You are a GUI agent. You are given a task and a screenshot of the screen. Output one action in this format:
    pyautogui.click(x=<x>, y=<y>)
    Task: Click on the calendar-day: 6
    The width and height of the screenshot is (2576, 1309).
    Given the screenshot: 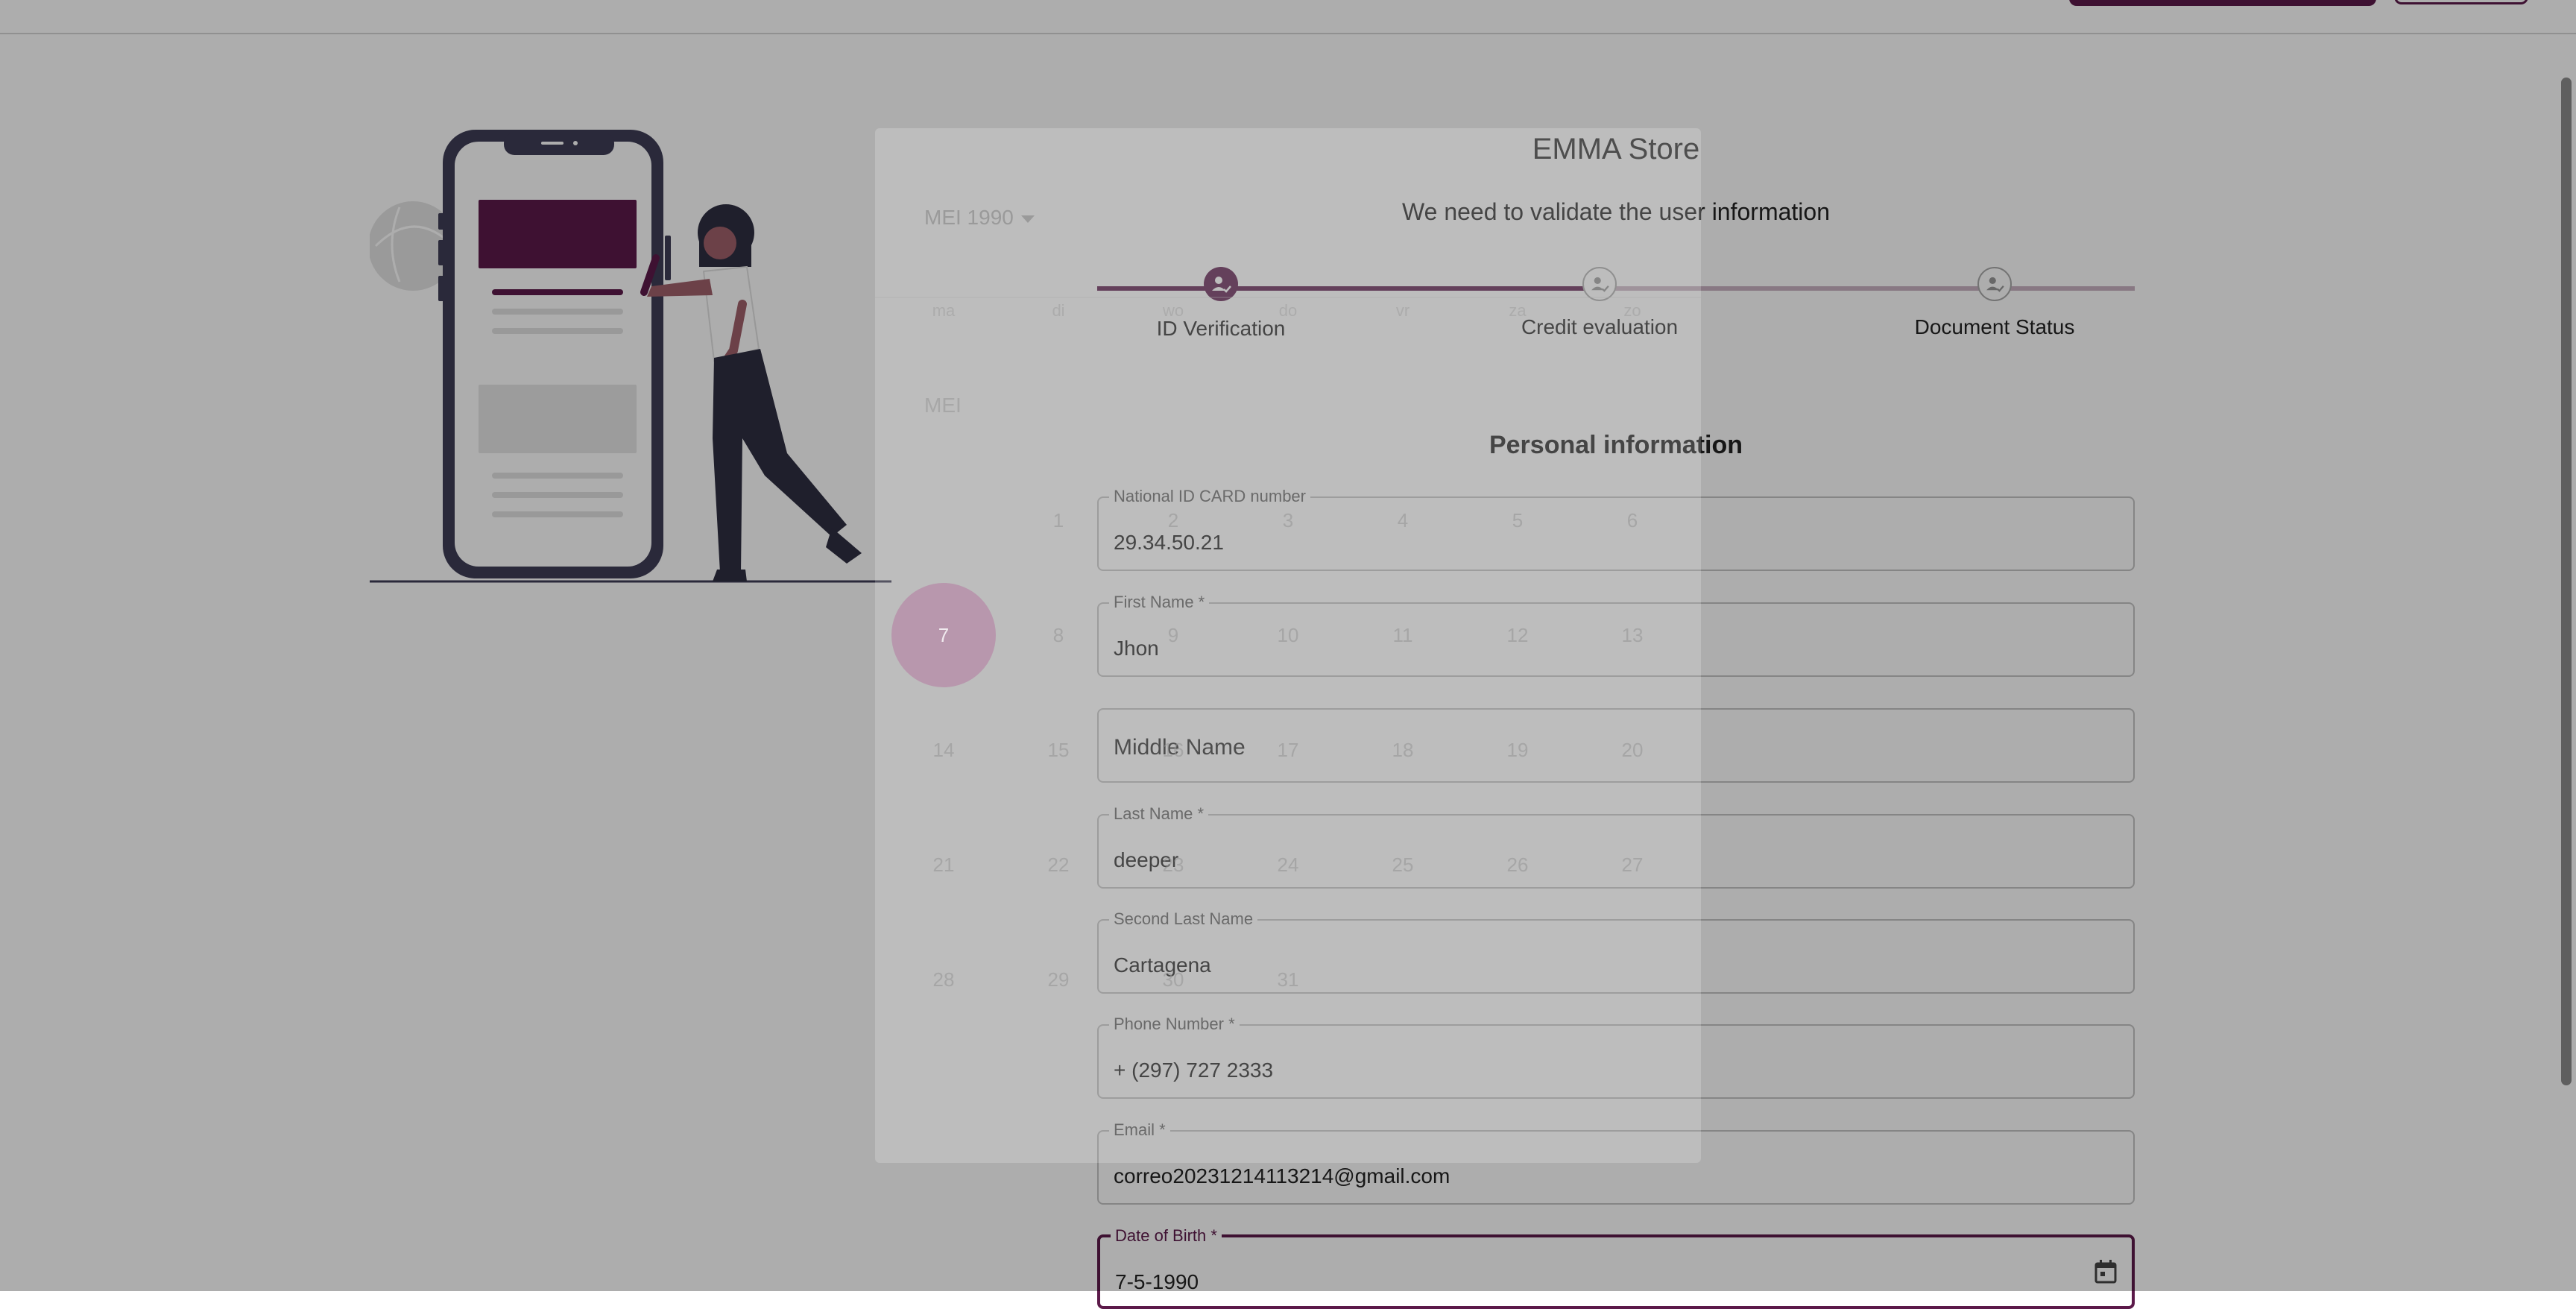 What is the action you would take?
    pyautogui.click(x=1632, y=520)
    